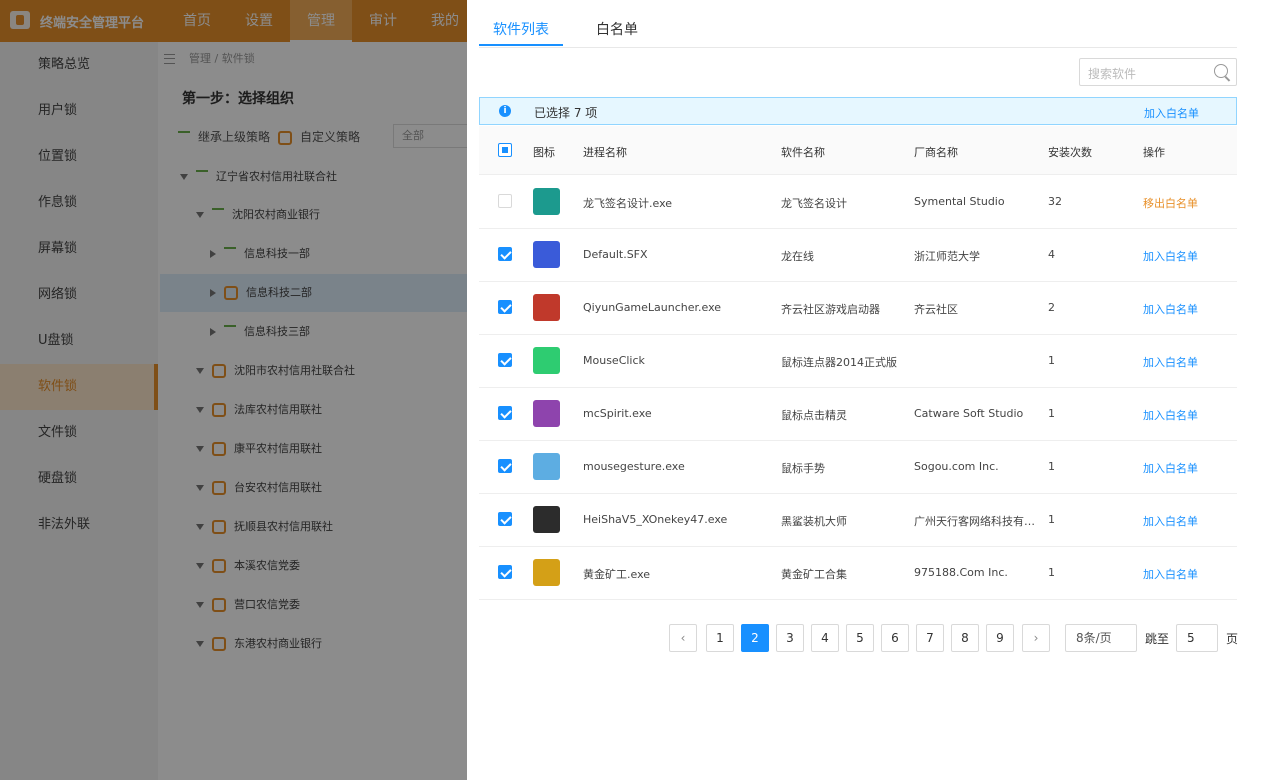 This screenshot has height=780, width=1269. Describe the element at coordinates (858, 24) in the screenshot. I see `drawer-tabs: 软件列表 白名单` at that location.